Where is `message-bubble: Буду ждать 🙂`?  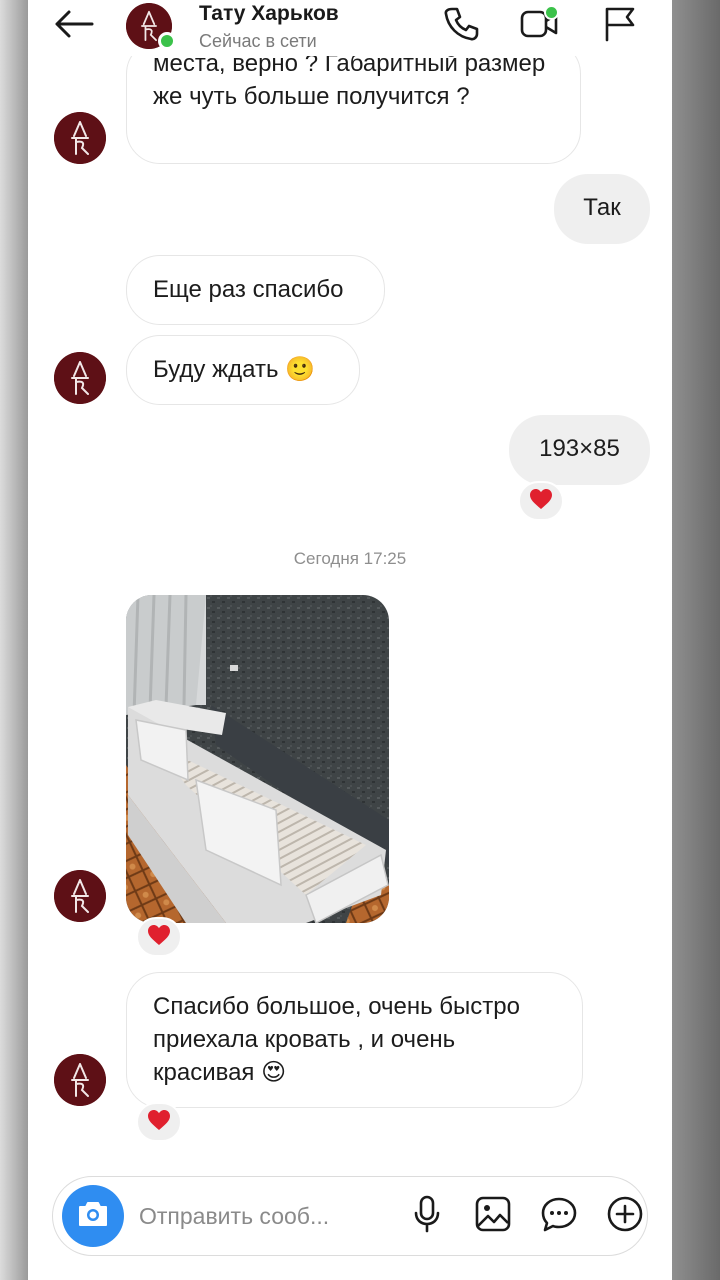
message-bubble: Буду ждать 🙂 is located at coordinates (243, 370).